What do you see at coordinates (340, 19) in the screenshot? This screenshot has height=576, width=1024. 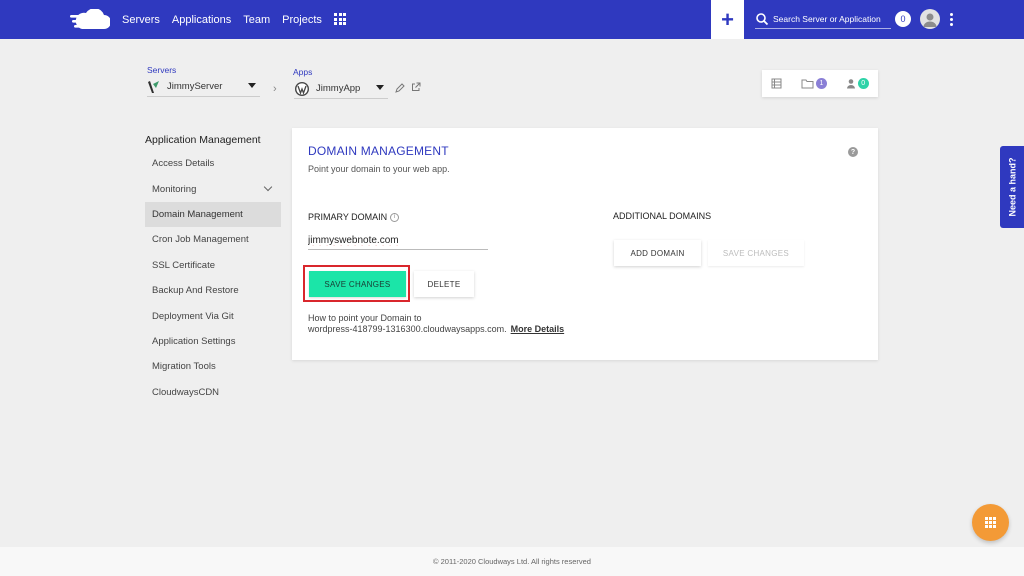 I see `apps-grid-icon` at bounding box center [340, 19].